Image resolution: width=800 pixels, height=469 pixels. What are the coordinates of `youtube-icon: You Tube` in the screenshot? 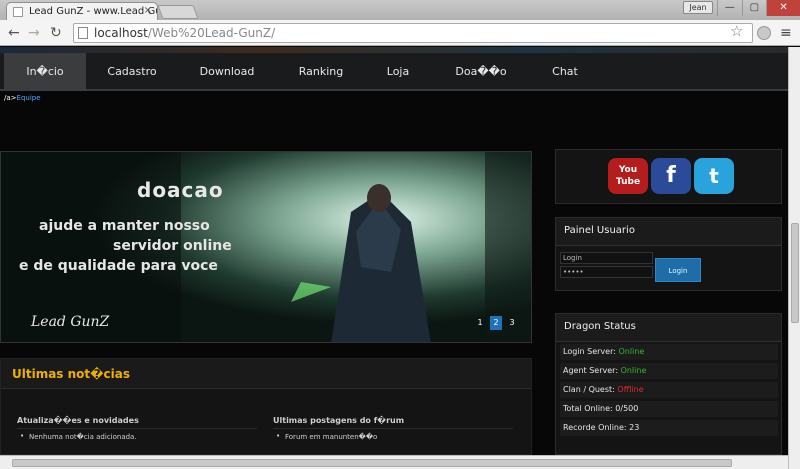 It's located at (628, 176).